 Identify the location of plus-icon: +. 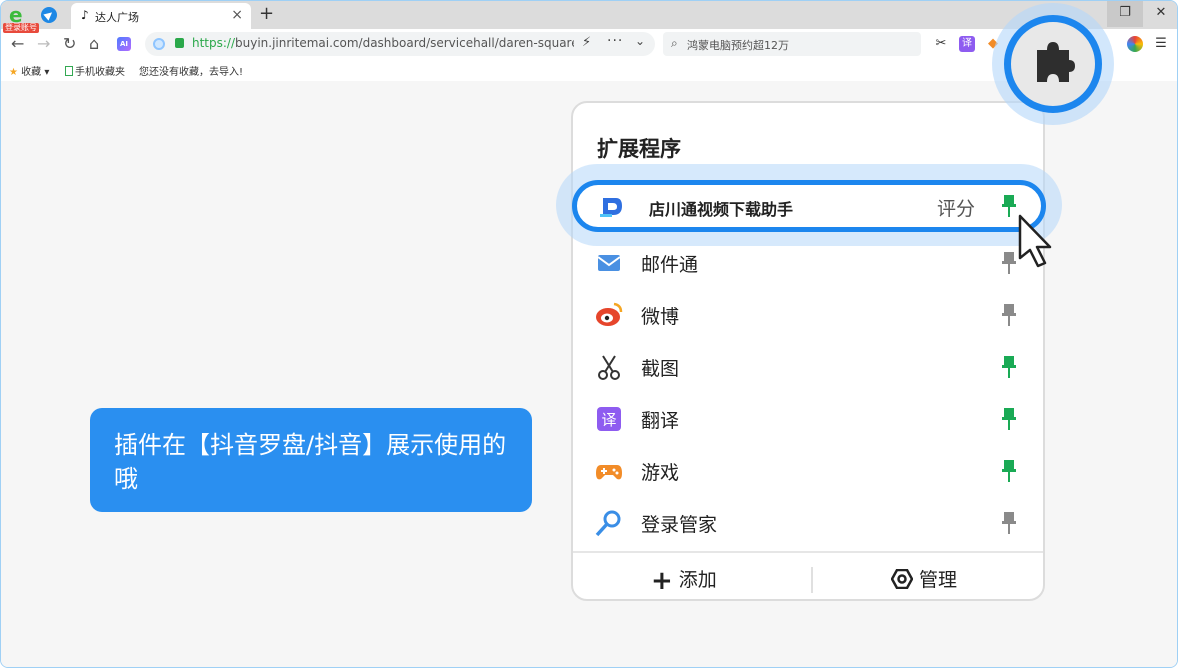
(662, 581).